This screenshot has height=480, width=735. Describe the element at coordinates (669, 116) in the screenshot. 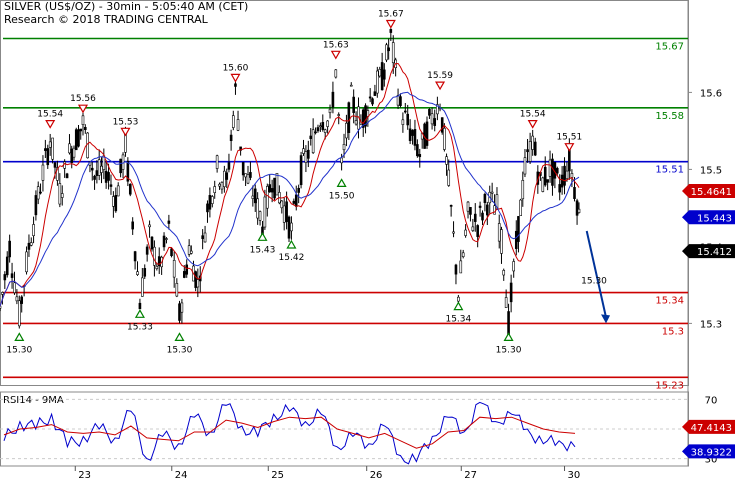

I see `level-label: 15.58` at that location.